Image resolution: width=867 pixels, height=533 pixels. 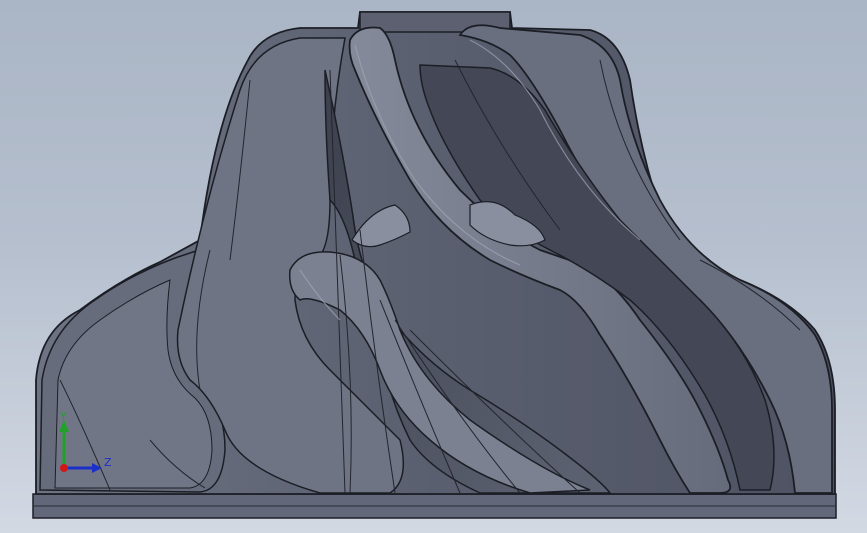 I want to click on z-axis-arrow, so click(x=97, y=468).